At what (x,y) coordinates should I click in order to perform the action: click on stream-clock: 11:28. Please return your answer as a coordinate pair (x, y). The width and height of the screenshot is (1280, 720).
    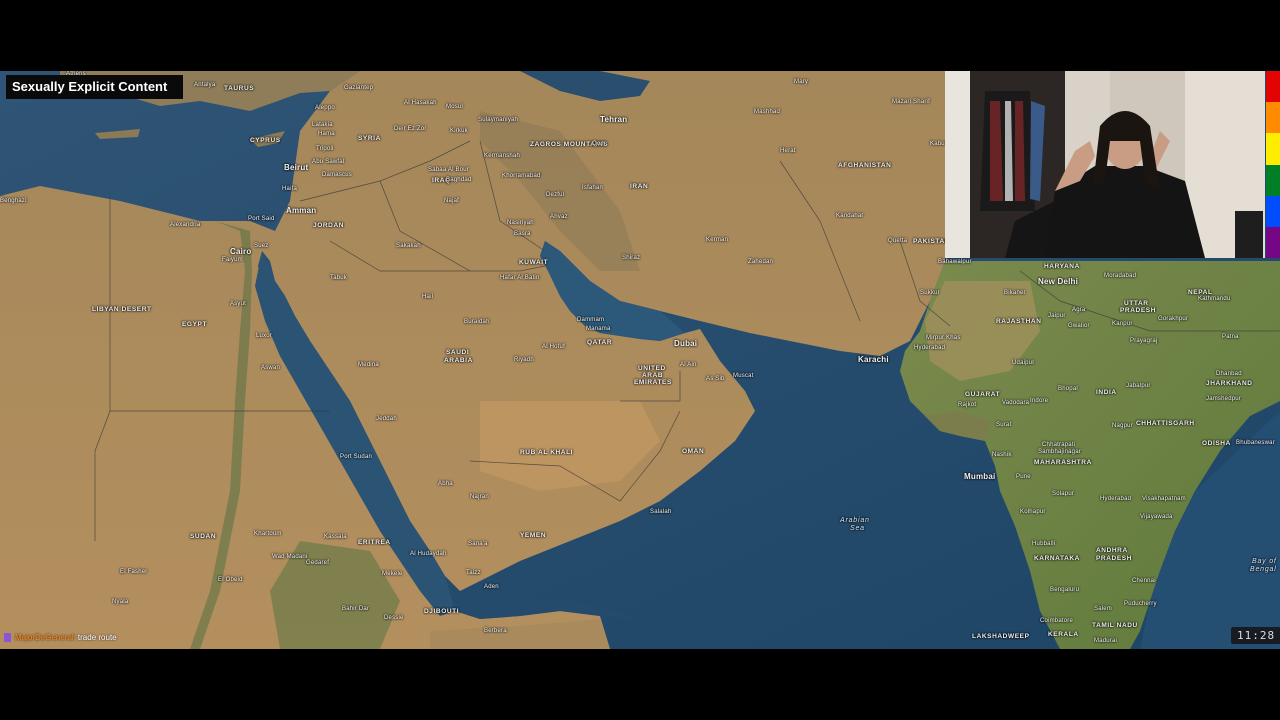
    Looking at the image, I should click on (1255, 635).